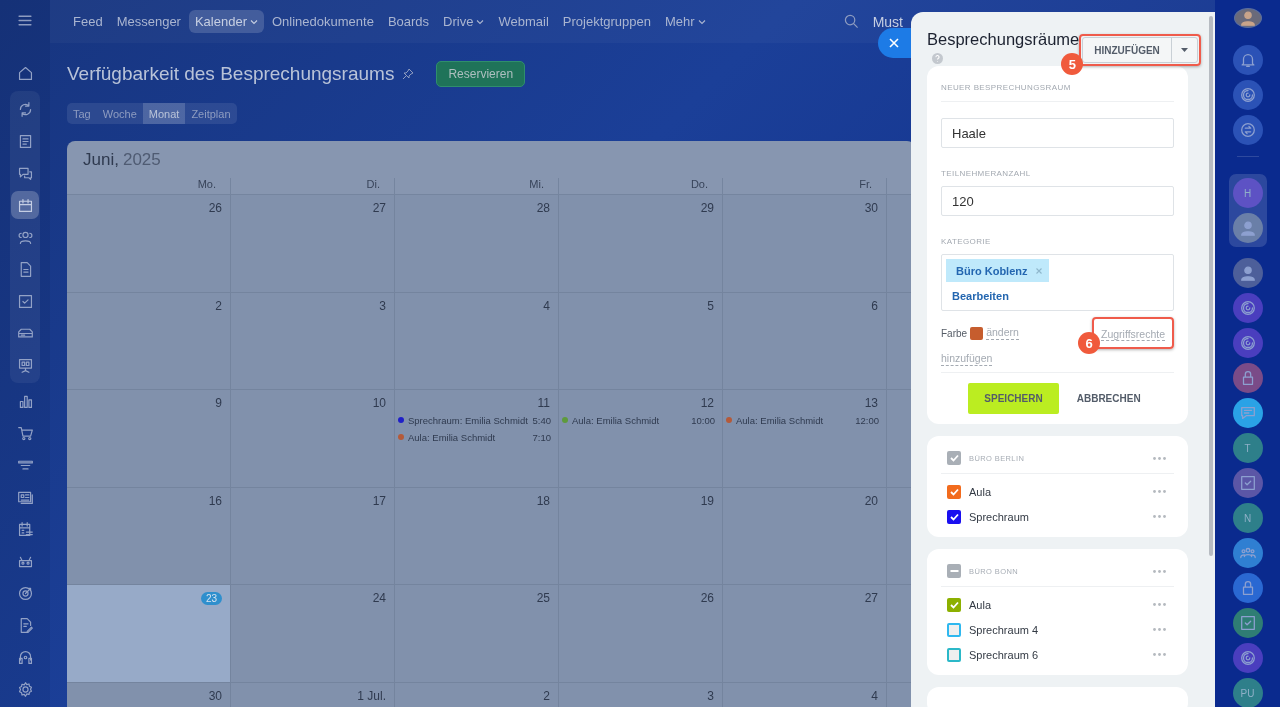  I want to click on user-avatar: T, so click(1247, 448).